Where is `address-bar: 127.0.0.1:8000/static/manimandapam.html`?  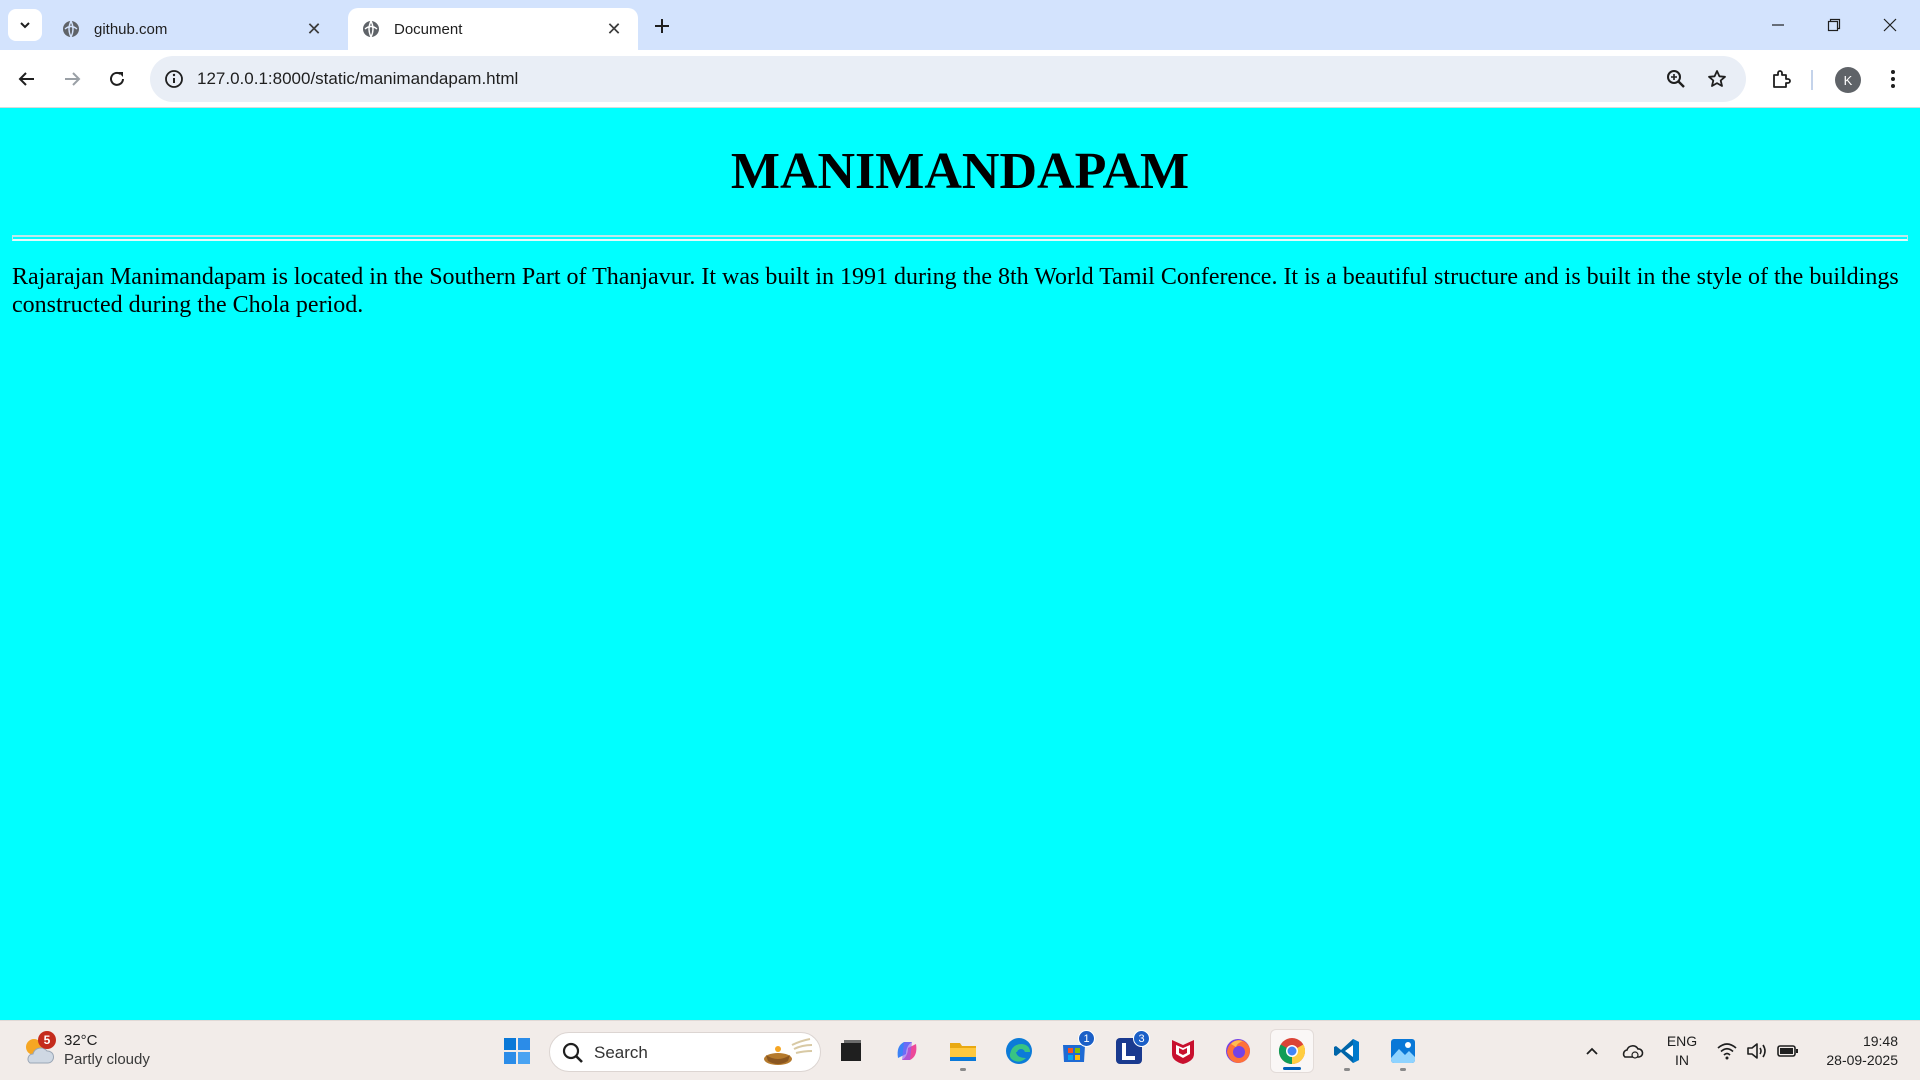 address-bar: 127.0.0.1:8000/static/manimandapam.html is located at coordinates (948, 79).